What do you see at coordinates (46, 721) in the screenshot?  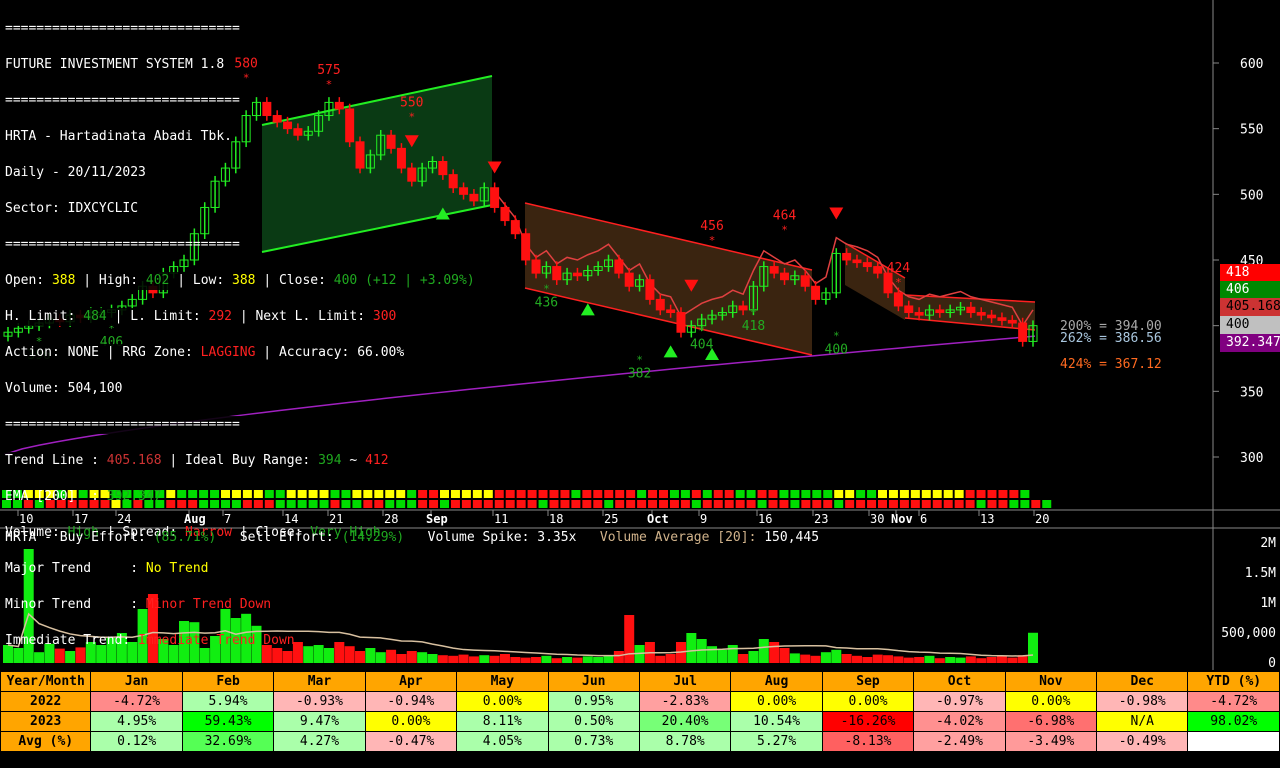 I see `row-label: 2023` at bounding box center [46, 721].